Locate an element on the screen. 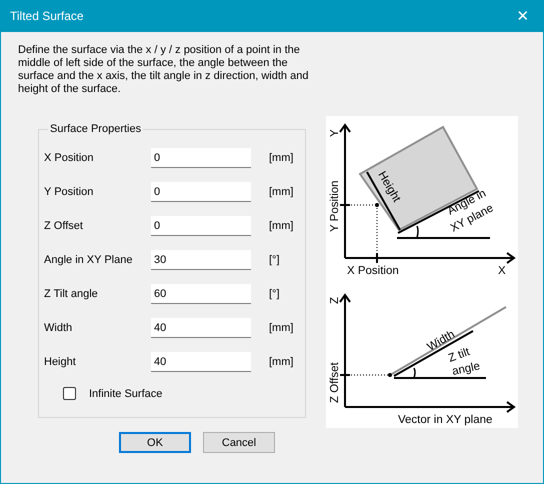 The height and width of the screenshot is (484, 544). dialog-button: Cancel is located at coordinates (239, 442).